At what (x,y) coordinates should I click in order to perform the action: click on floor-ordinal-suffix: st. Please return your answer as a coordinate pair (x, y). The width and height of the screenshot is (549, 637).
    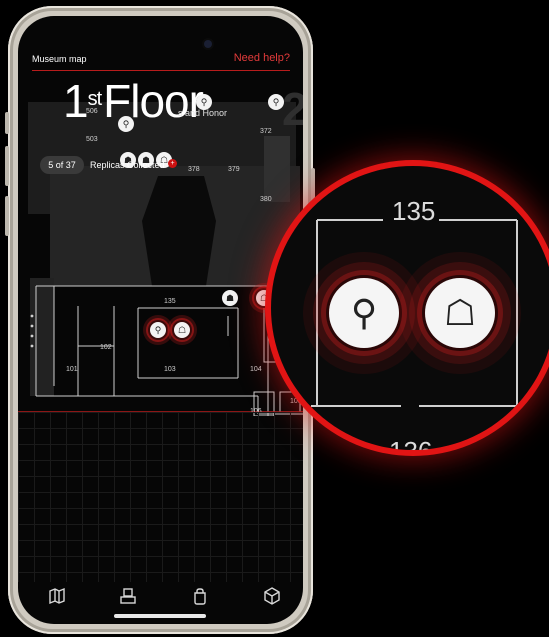
    Looking at the image, I should click on (95, 99).